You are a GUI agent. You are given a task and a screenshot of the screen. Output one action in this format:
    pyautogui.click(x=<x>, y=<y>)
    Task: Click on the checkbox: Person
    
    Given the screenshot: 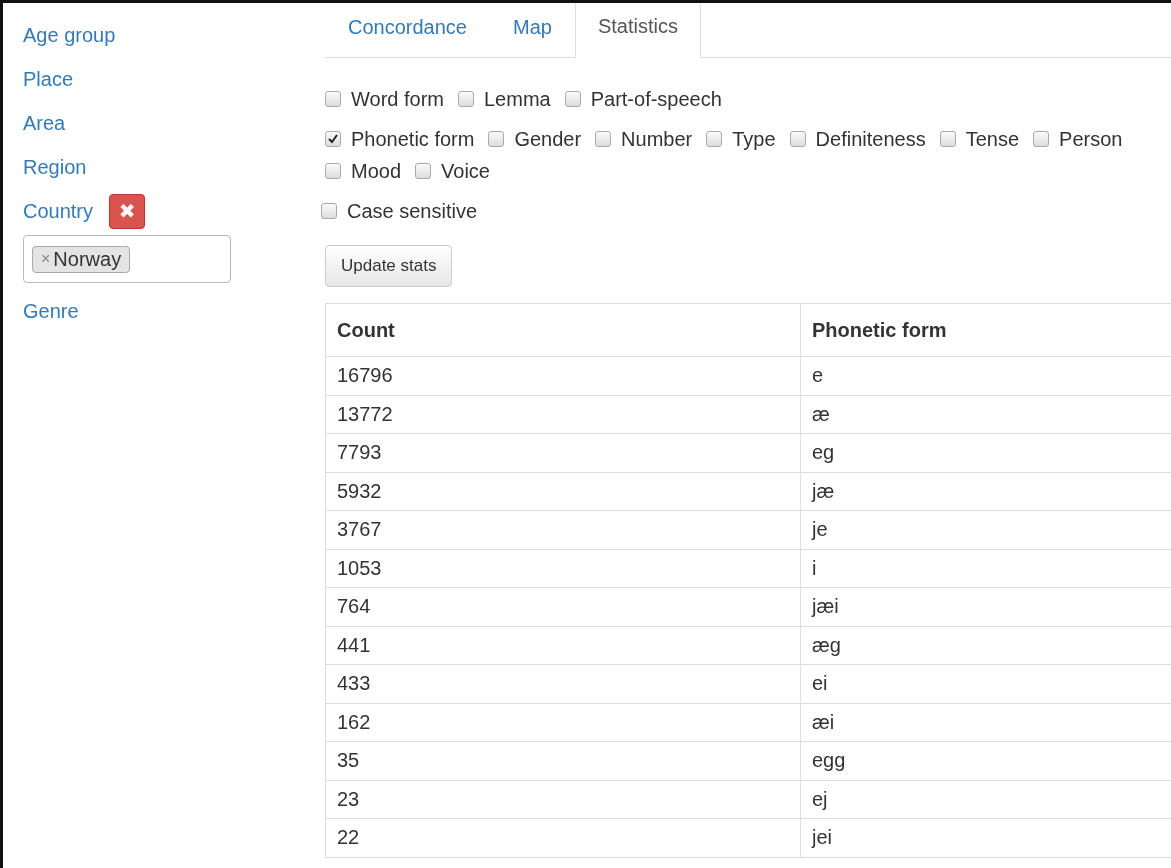 What is the action you would take?
    pyautogui.click(x=1078, y=139)
    